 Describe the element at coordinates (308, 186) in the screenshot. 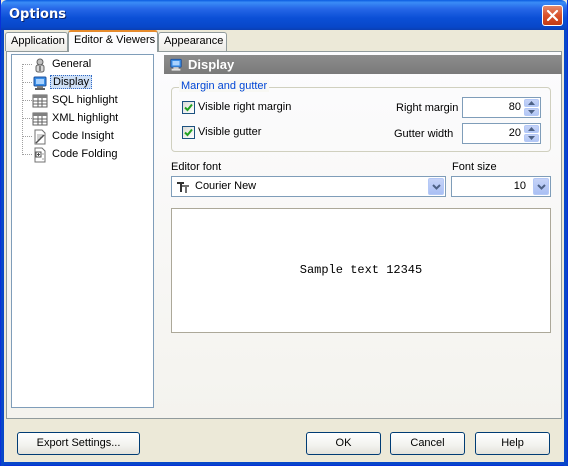

I see `editor-font-combobox: Courier New` at that location.